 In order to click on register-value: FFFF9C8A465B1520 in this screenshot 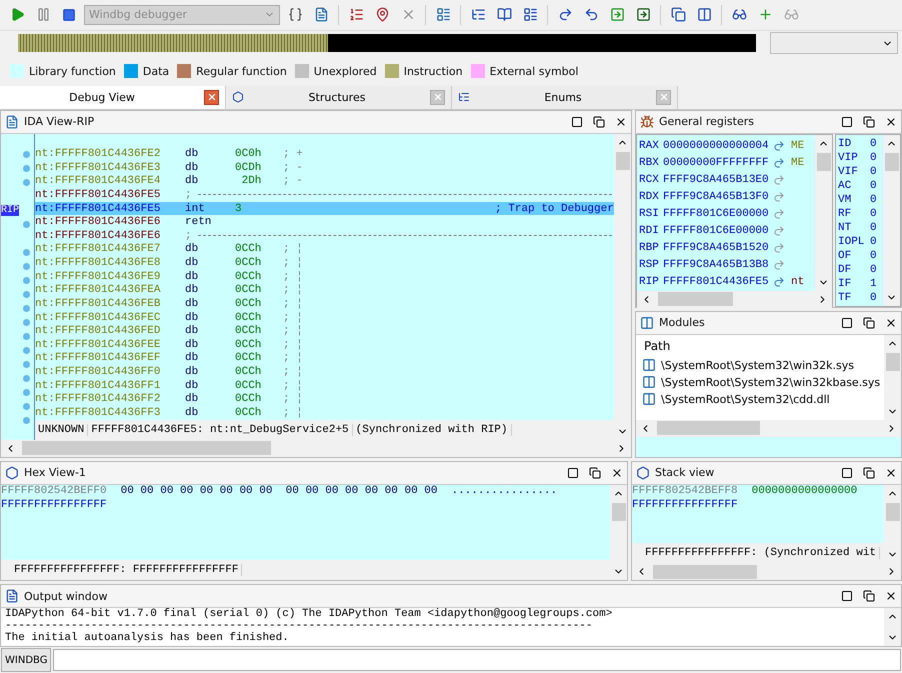, I will do `click(717, 248)`.